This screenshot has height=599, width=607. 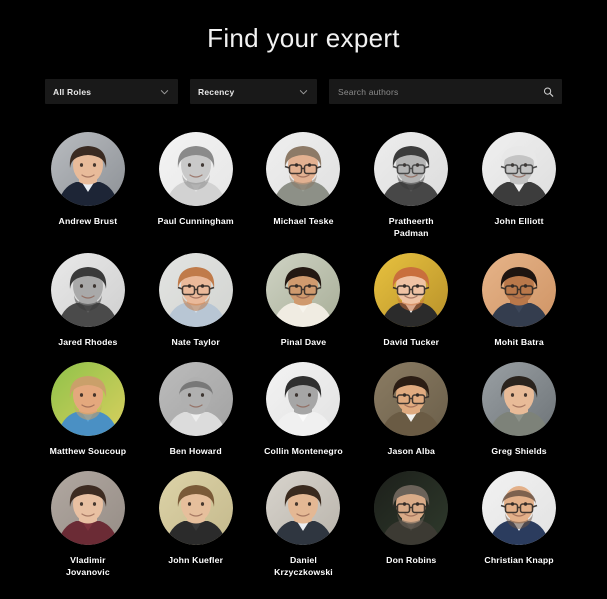 I want to click on expert-card: Jason Alba, so click(x=411, y=408).